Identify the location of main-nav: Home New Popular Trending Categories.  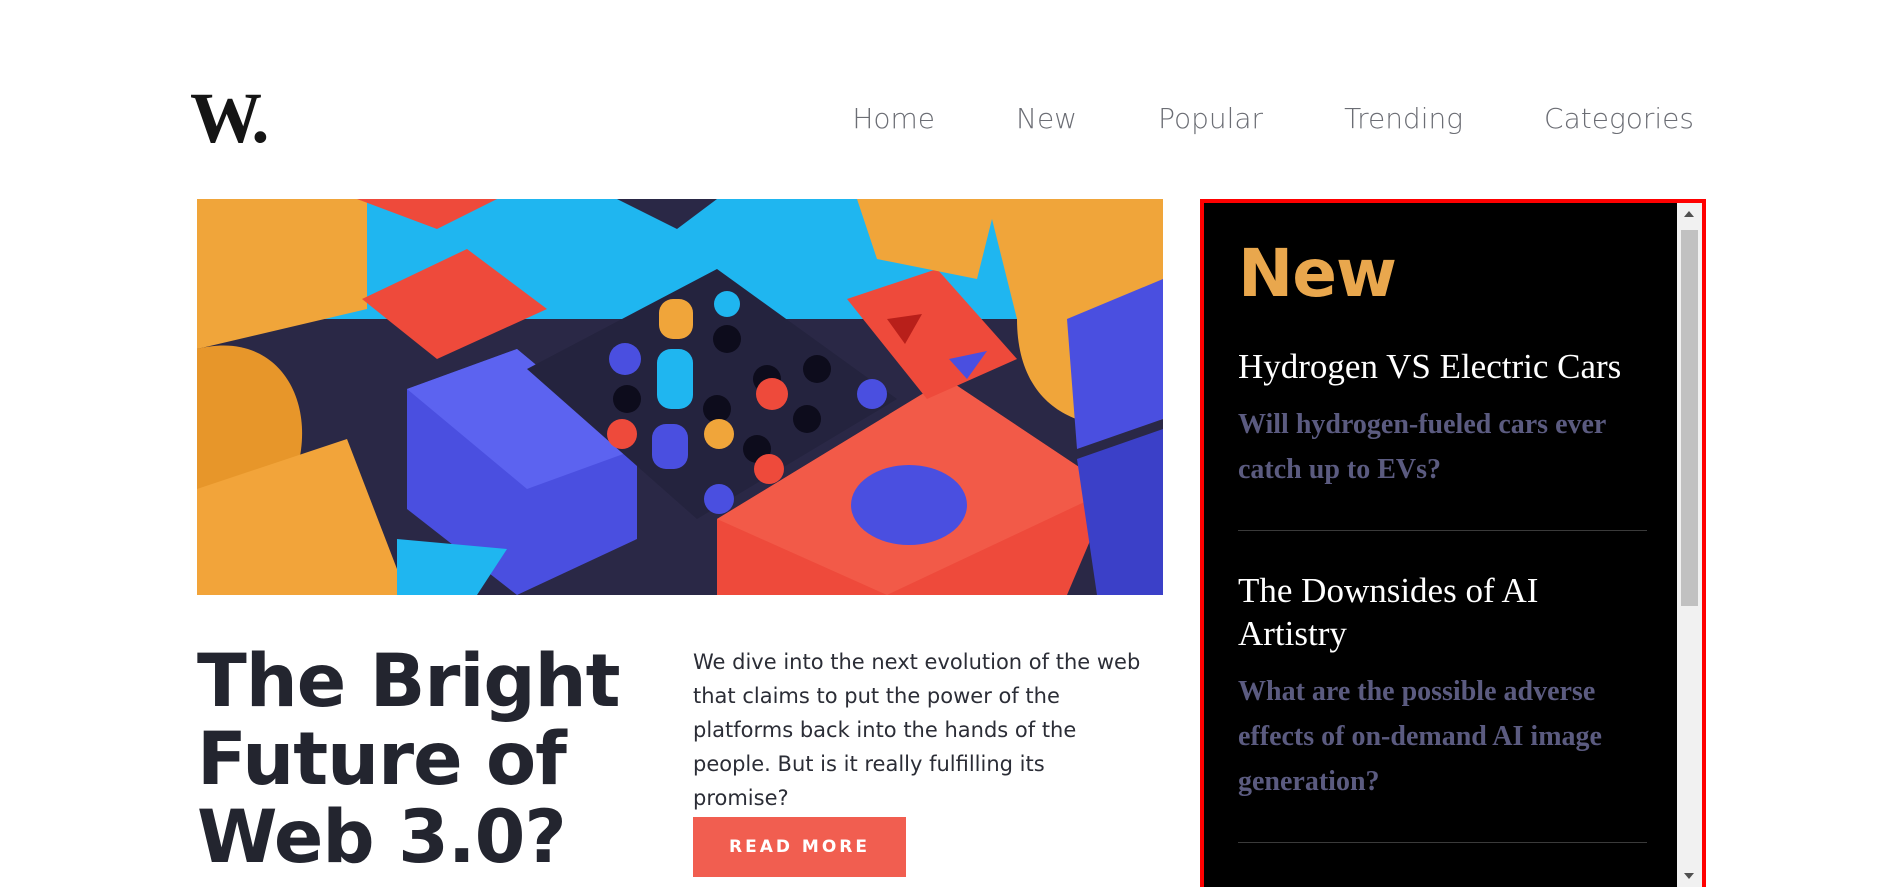
(1273, 118).